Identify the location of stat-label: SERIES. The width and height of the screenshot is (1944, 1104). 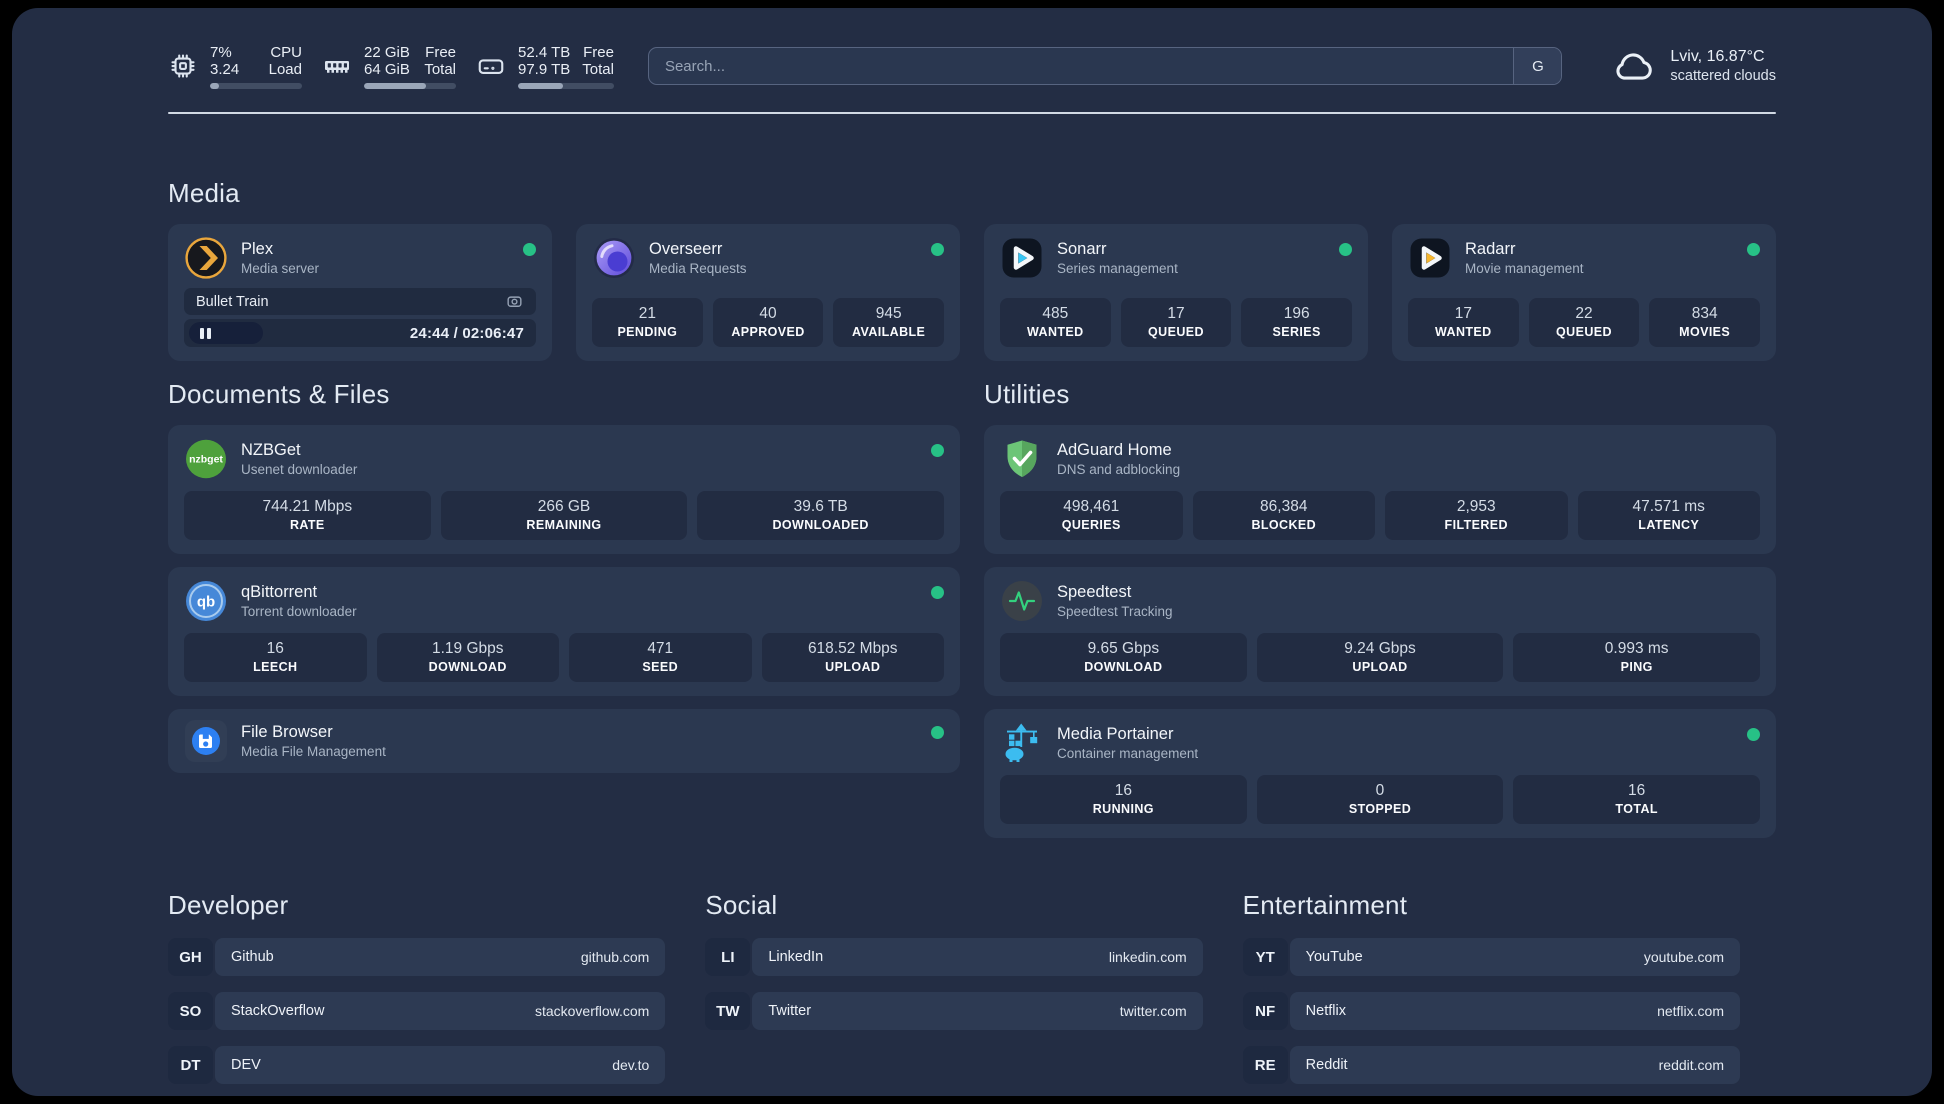
(1296, 332).